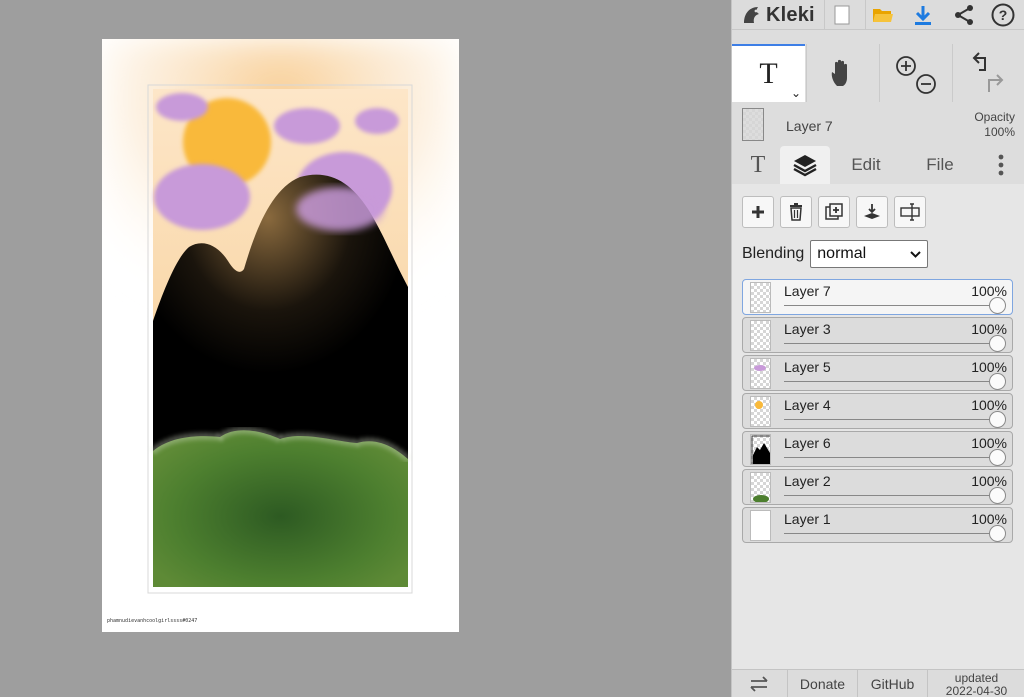 Image resolution: width=1024 pixels, height=697 pixels. Describe the element at coordinates (822, 683) in the screenshot. I see `donate-link: Donate` at that location.